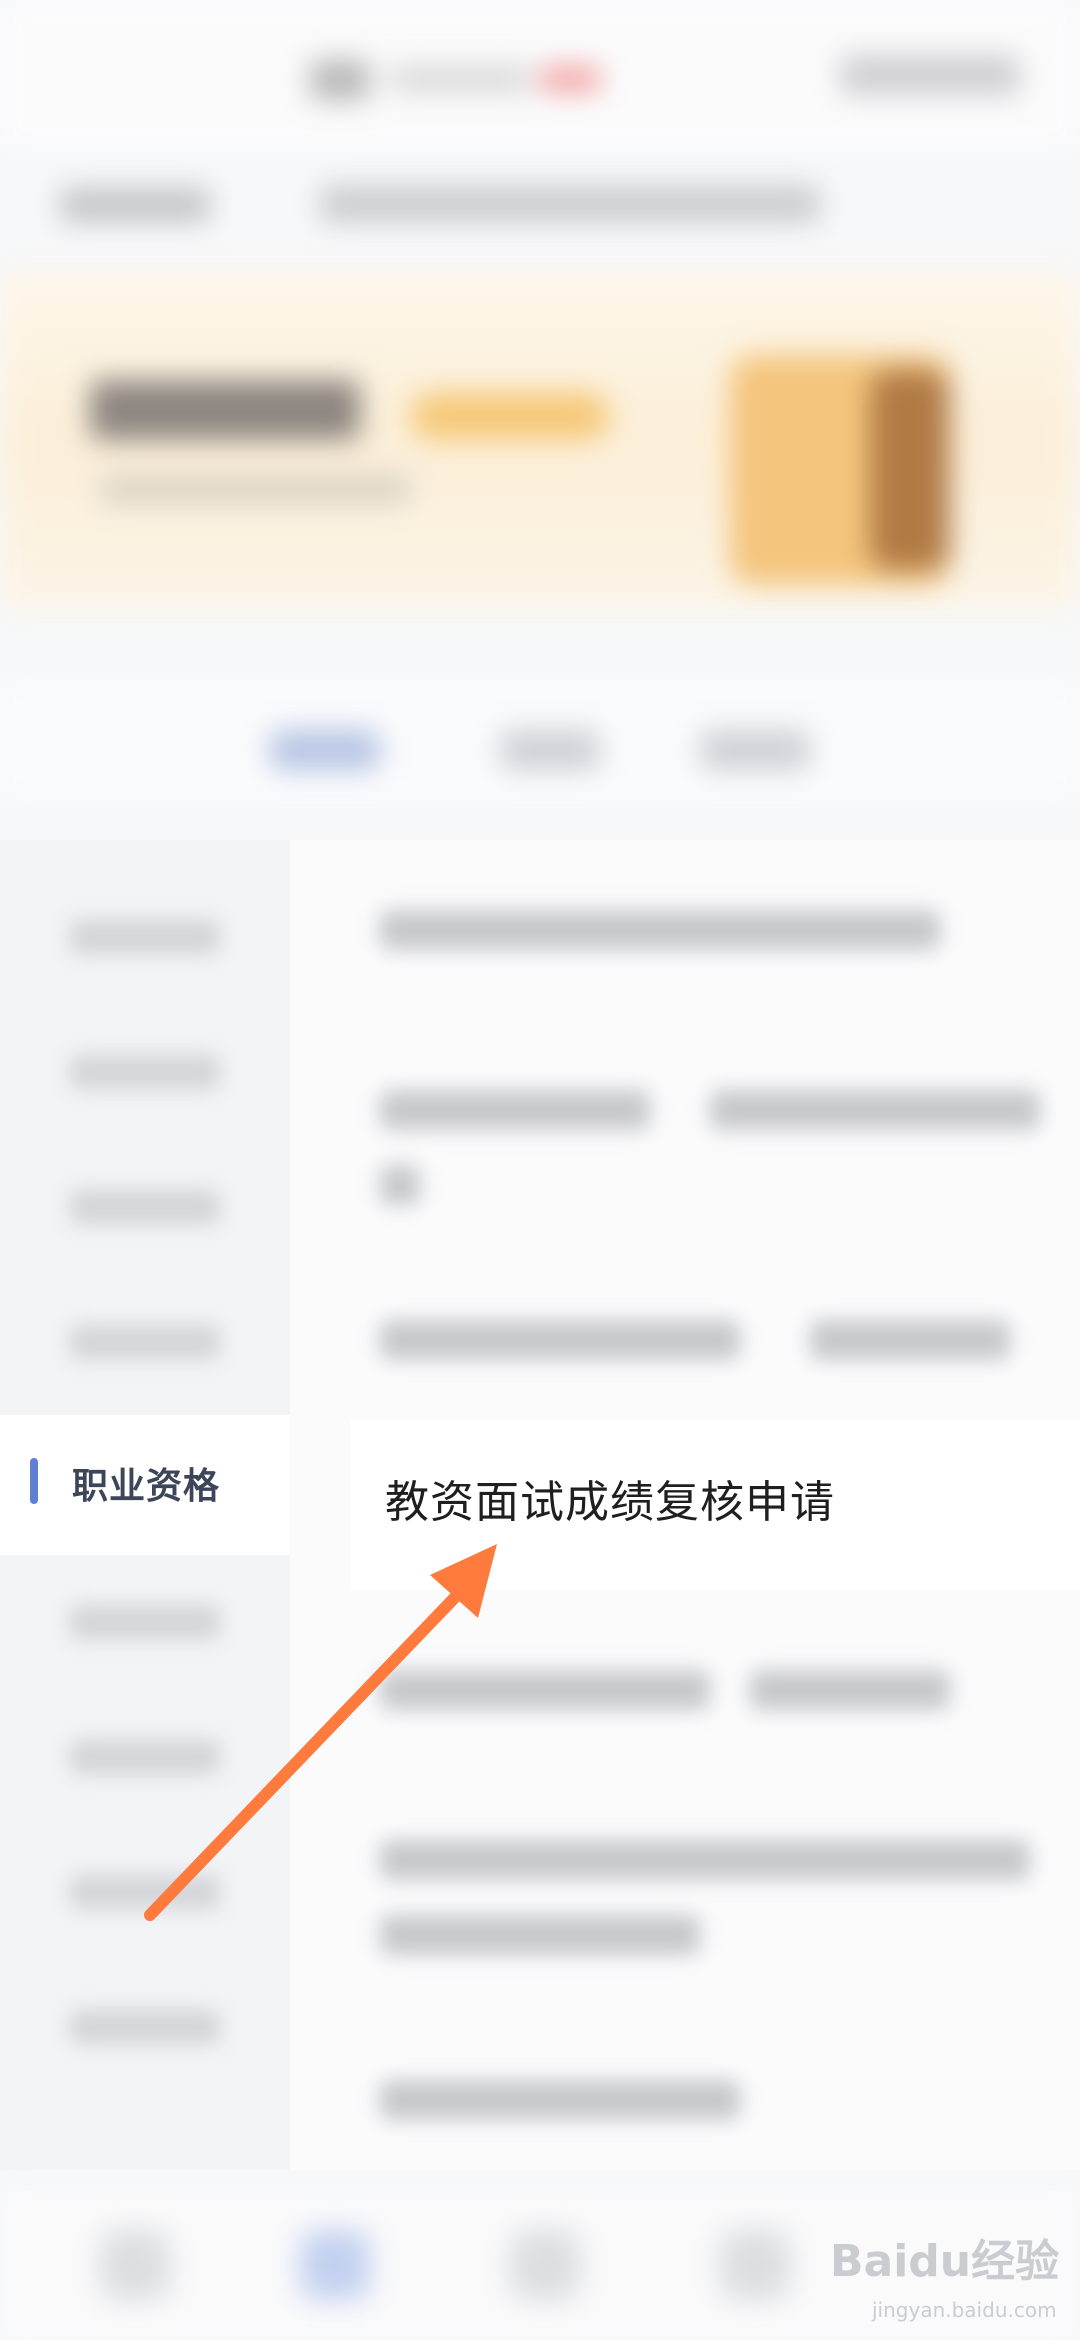  Describe the element at coordinates (135, 205) in the screenshot. I see `back-link` at that location.